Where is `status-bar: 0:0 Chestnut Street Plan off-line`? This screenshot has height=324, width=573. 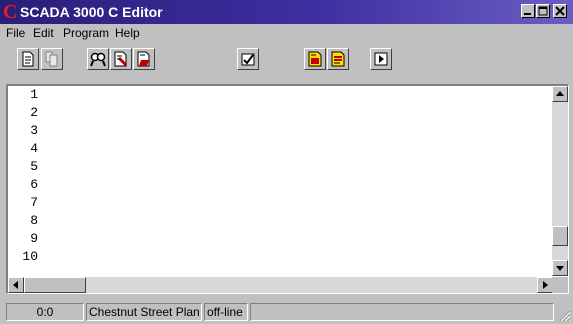 status-bar: 0:0 Chestnut Street Plan off-line is located at coordinates (286, 312).